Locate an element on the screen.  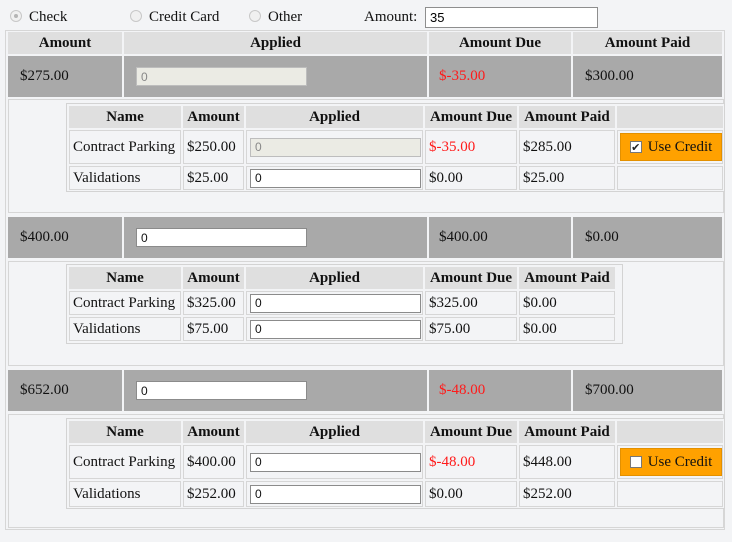
group-amount: $400.00 is located at coordinates (65, 237).